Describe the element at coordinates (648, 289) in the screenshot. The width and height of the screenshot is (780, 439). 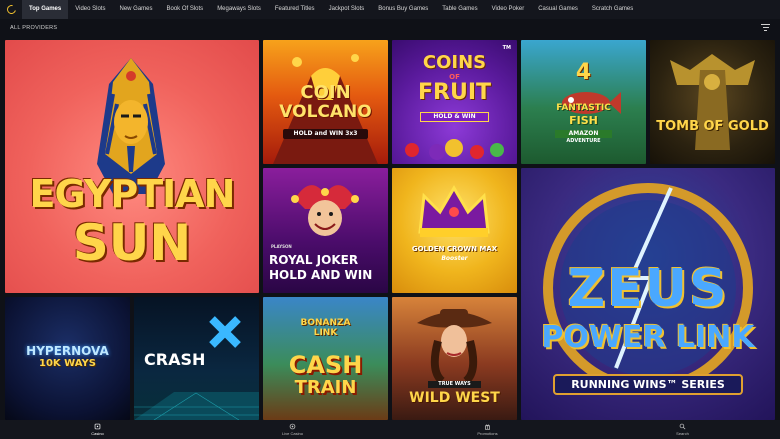
I see `zeus-title-line1: ZEUS` at that location.